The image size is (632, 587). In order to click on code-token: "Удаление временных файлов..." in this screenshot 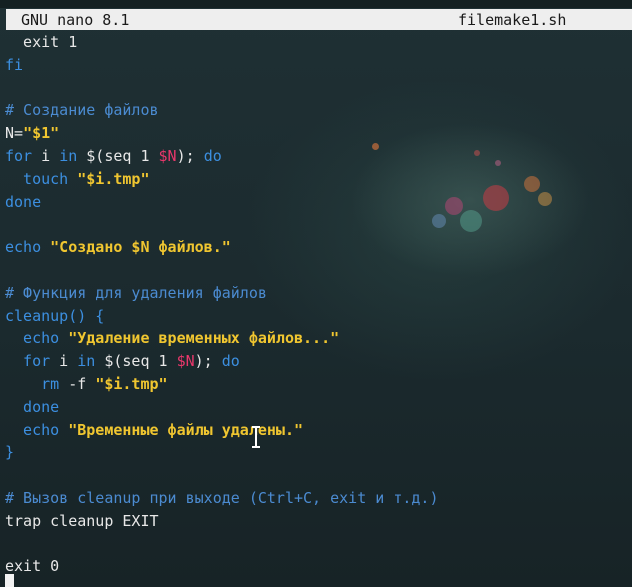, I will do `click(204, 338)`.